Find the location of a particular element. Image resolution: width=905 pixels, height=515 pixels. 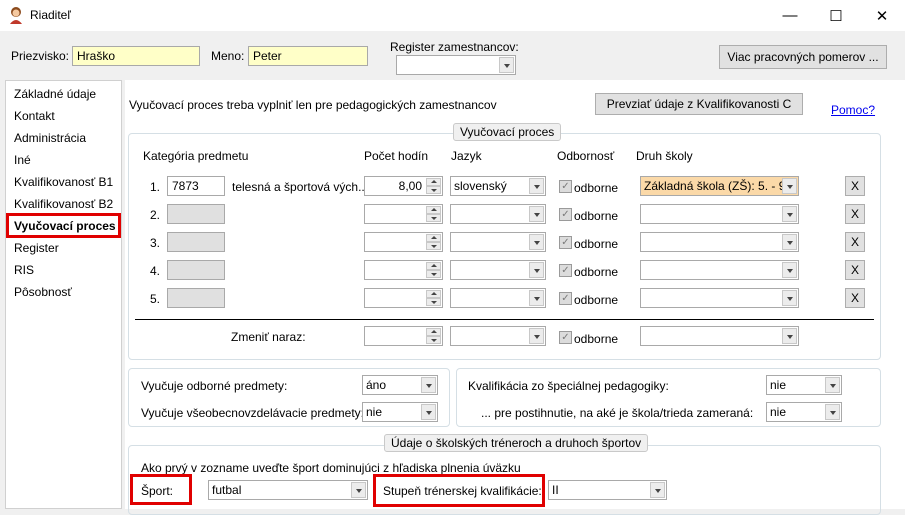

change-all-hours-stepper is located at coordinates (403, 336).